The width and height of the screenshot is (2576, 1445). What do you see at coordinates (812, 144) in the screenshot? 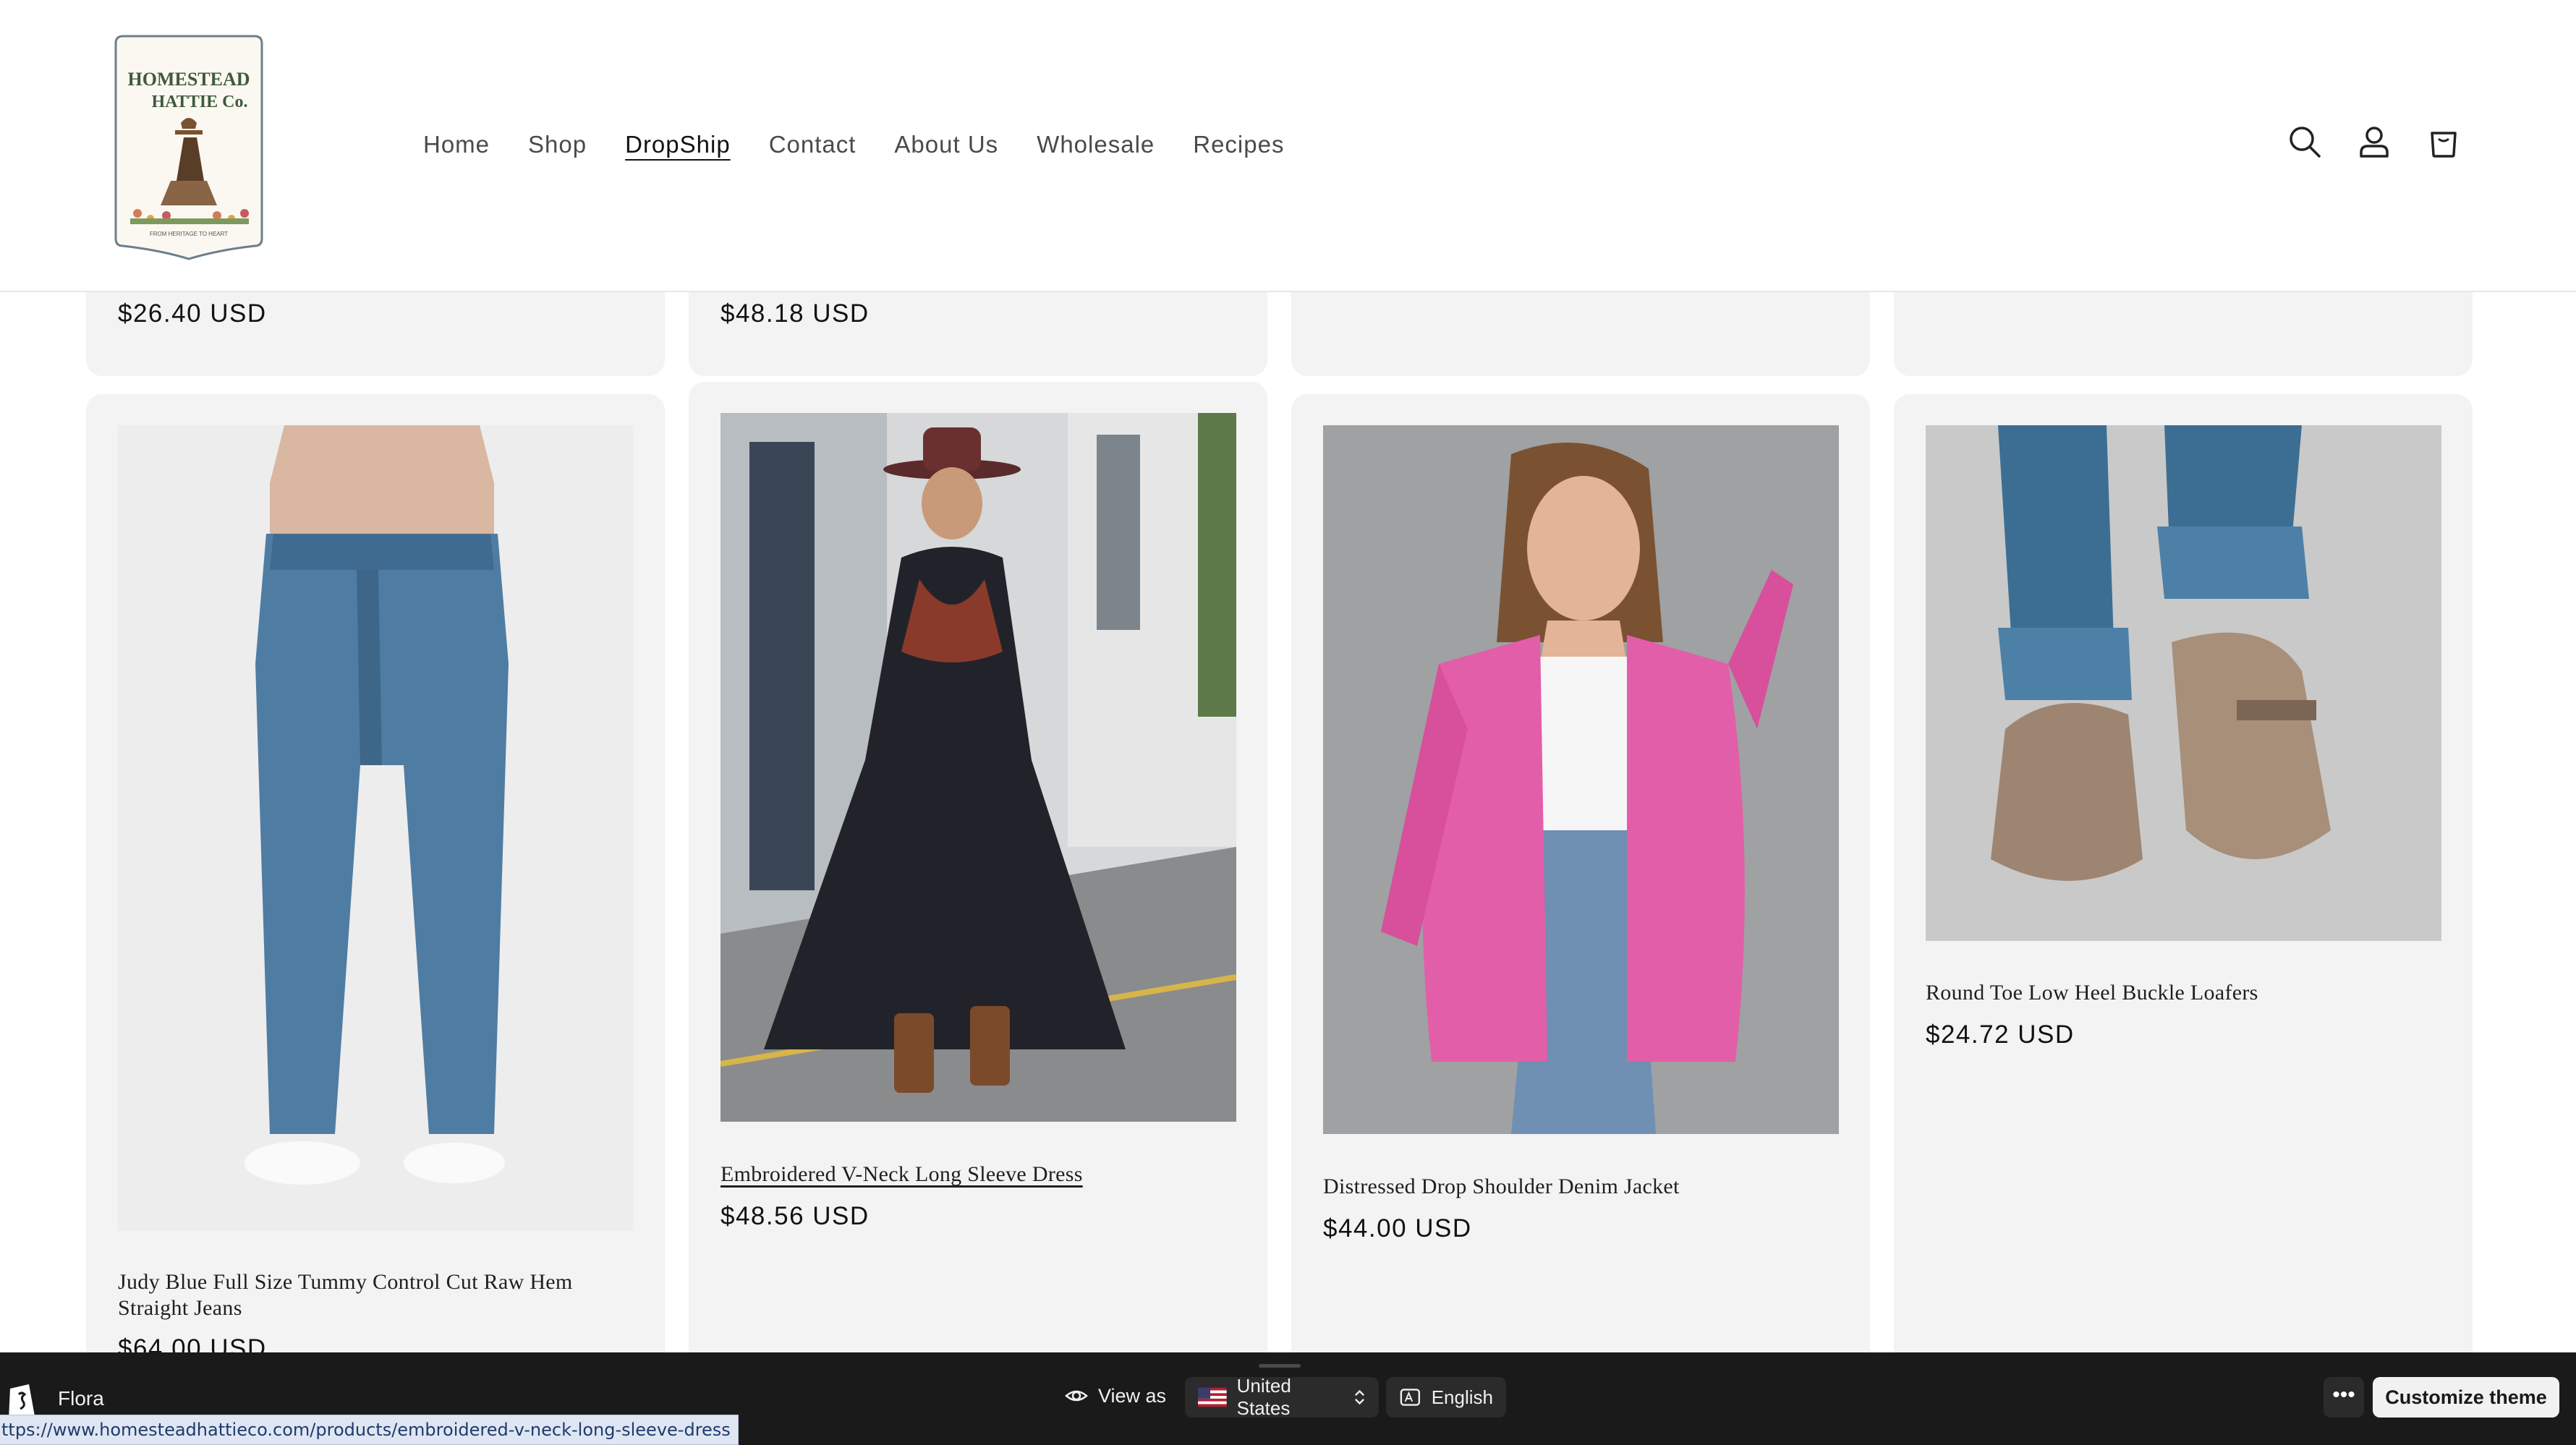
I see `nav-contact: Contact` at bounding box center [812, 144].